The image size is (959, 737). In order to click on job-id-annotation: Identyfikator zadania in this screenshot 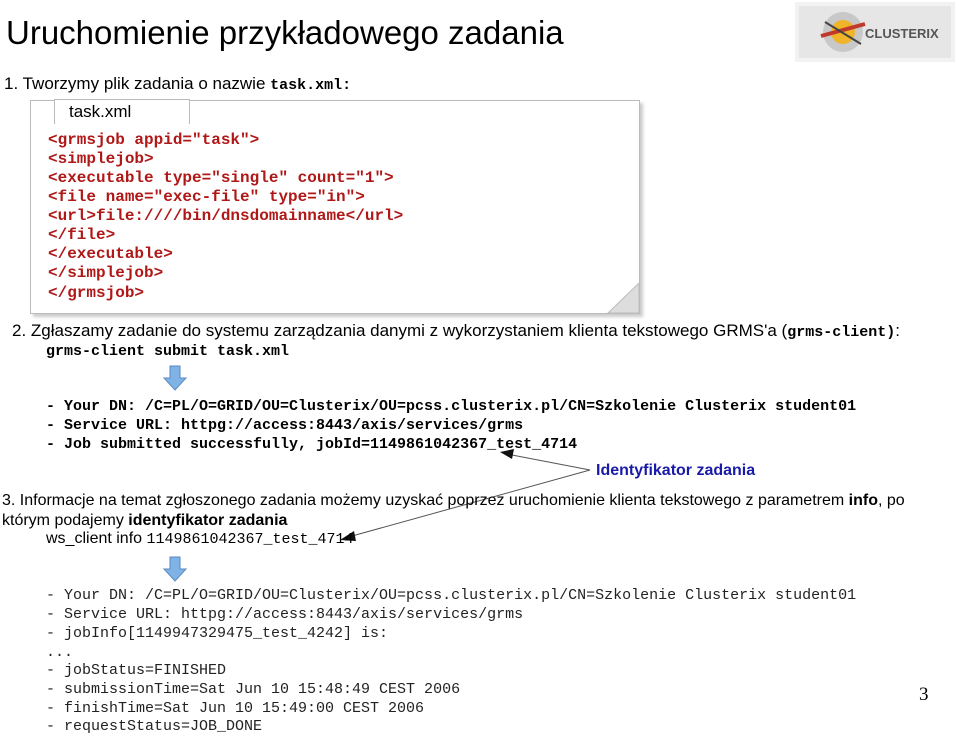, I will do `click(676, 470)`.